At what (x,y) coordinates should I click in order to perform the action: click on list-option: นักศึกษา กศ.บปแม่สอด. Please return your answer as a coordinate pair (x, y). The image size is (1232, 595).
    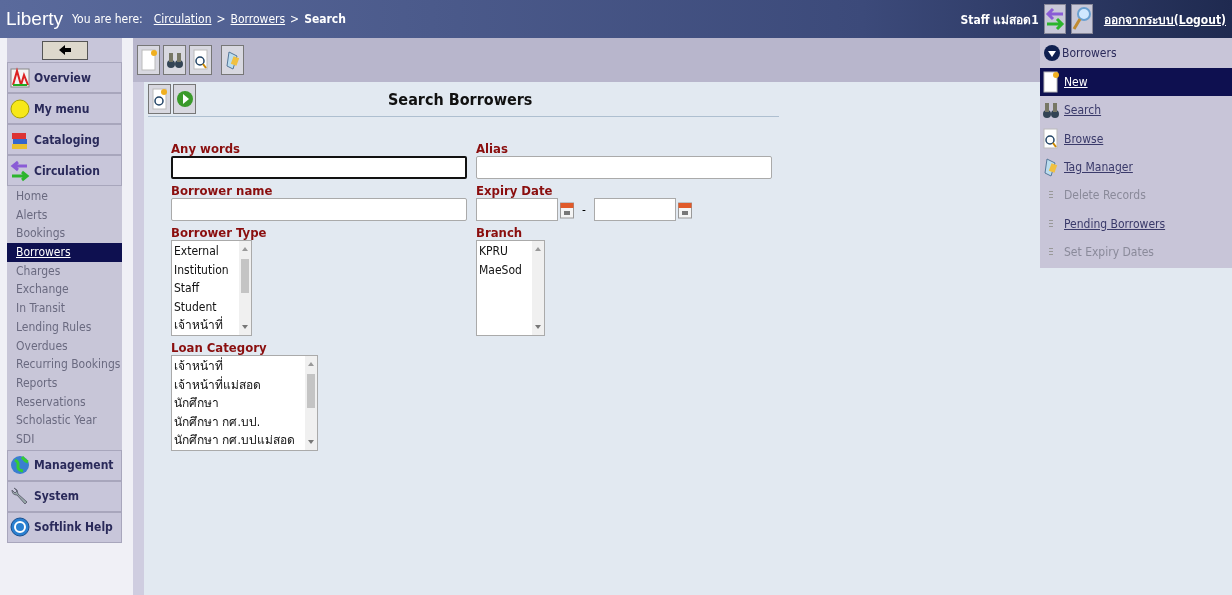
    Looking at the image, I should click on (234, 440).